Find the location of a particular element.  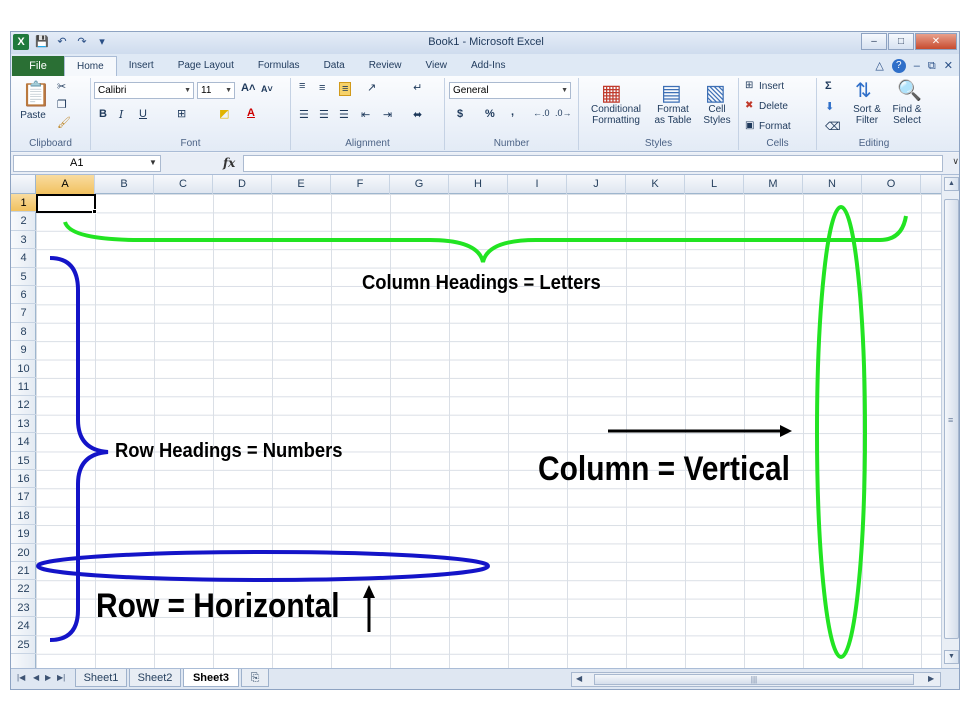

column-header-d: D is located at coordinates (242, 184).